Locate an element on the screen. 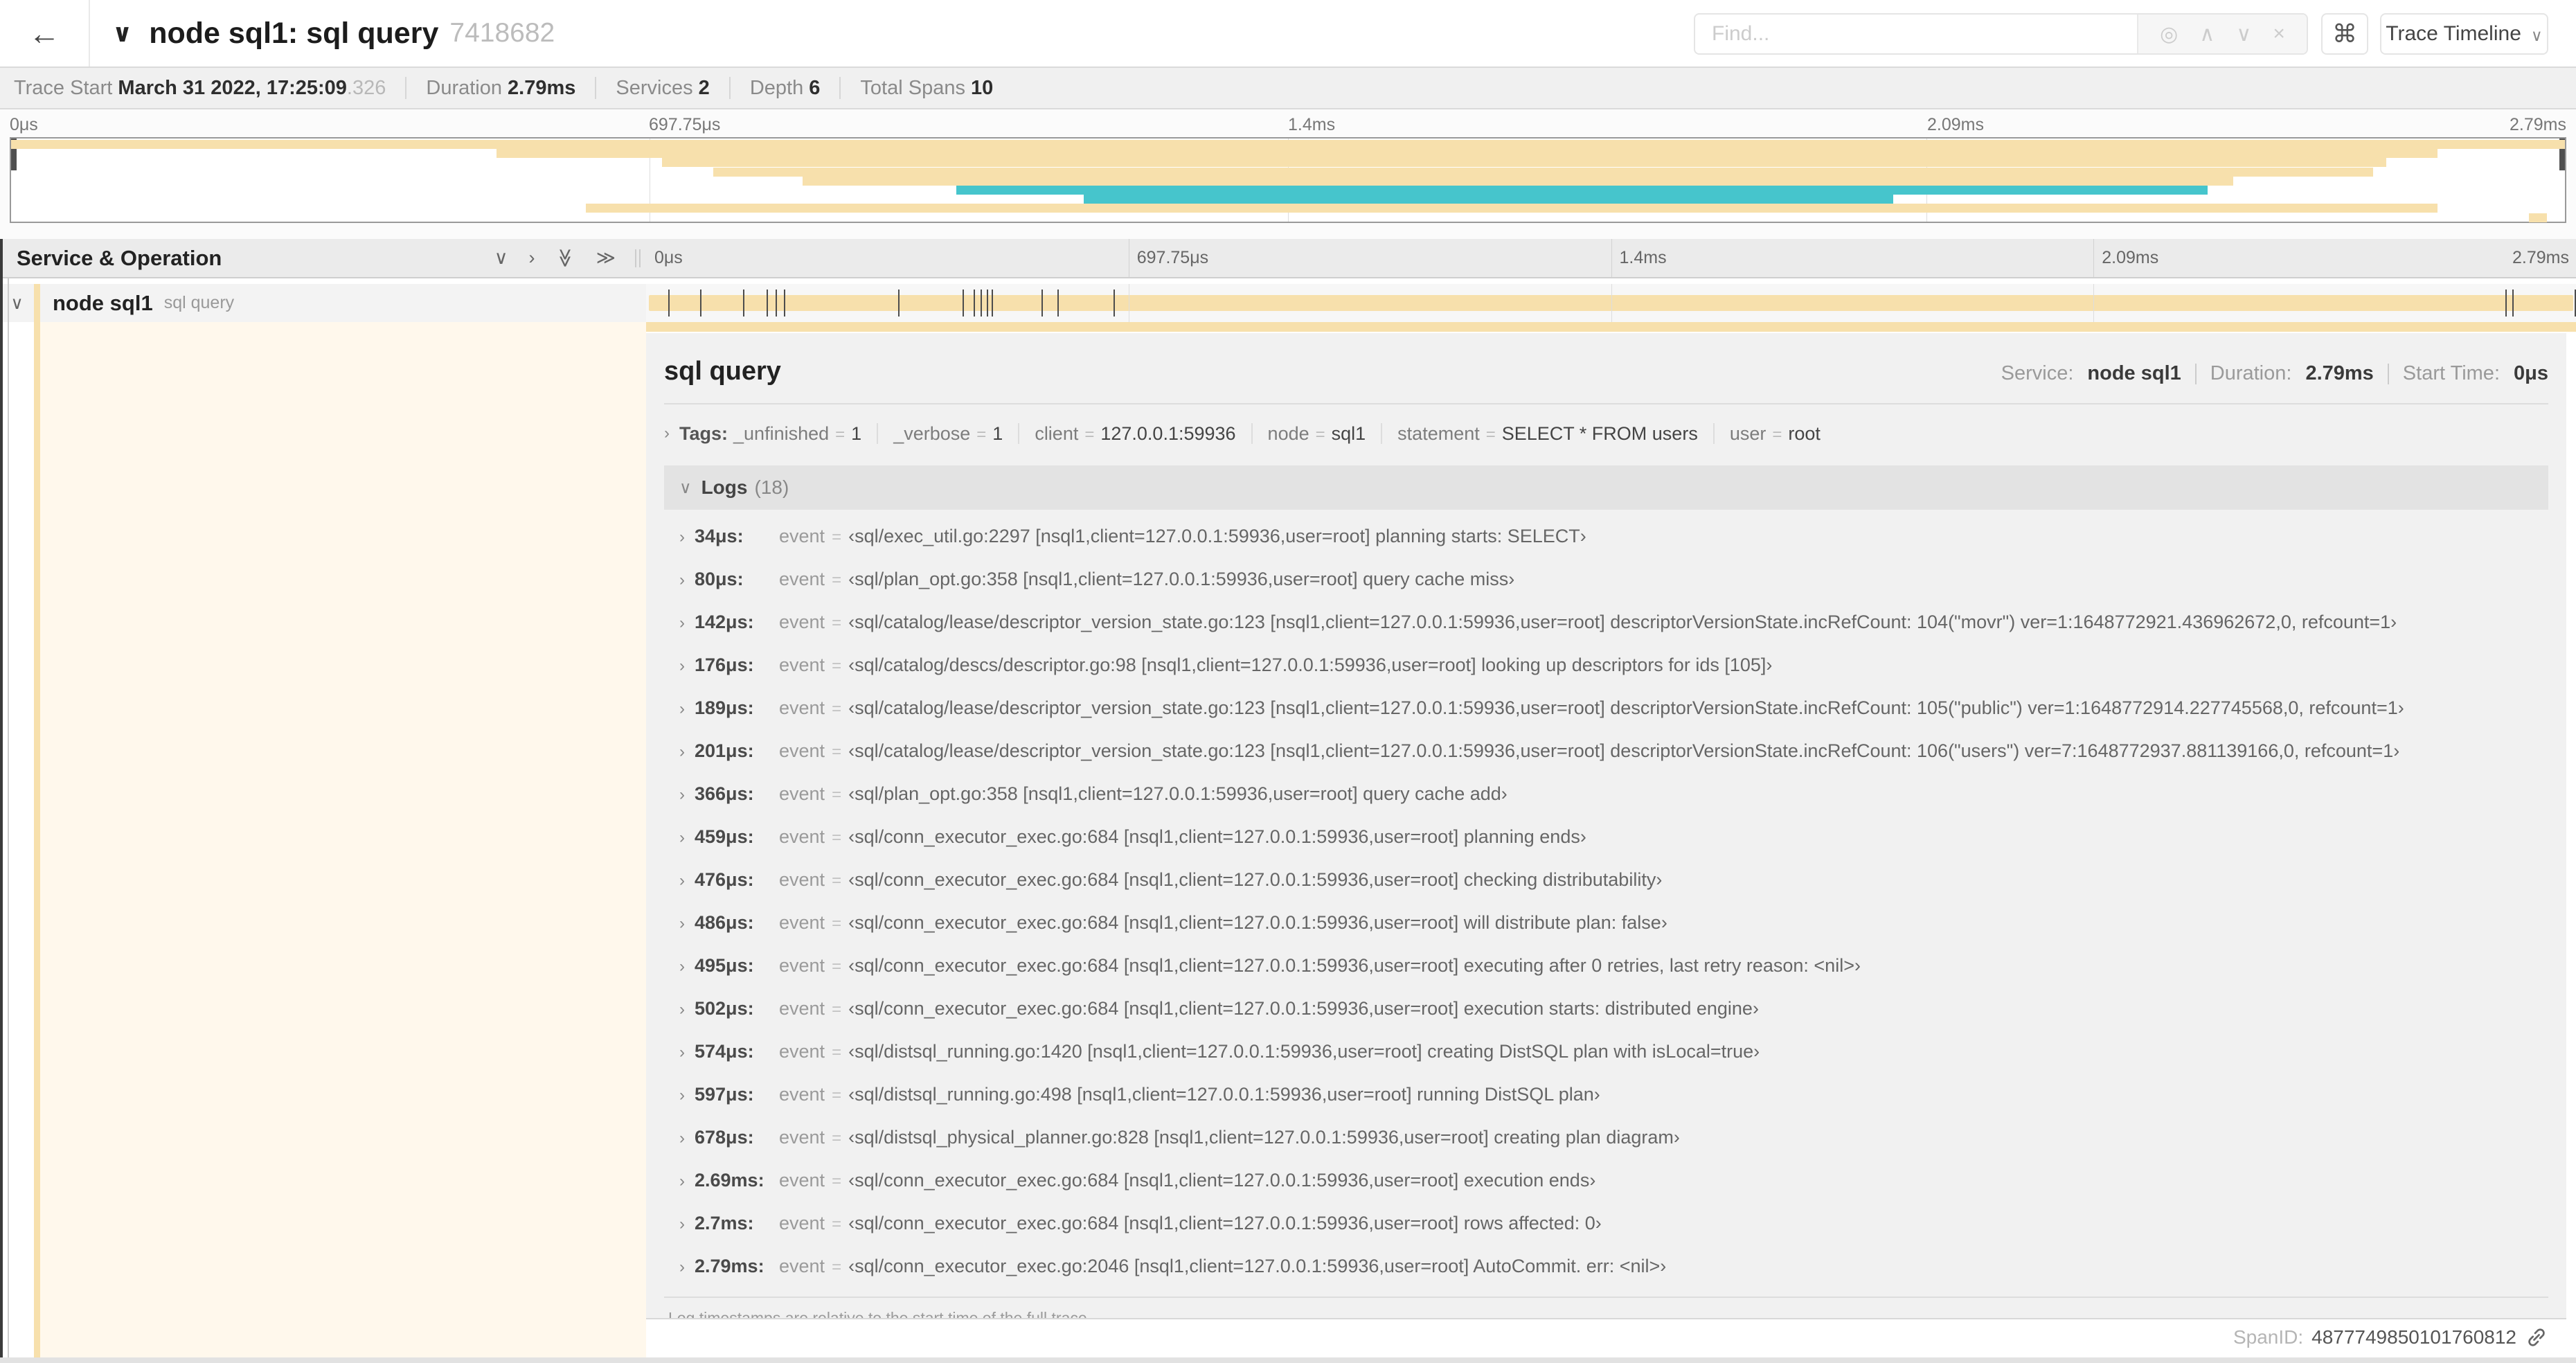 The width and height of the screenshot is (2576, 1363). span-id-label: SpanID: is located at coordinates (2269, 1337).